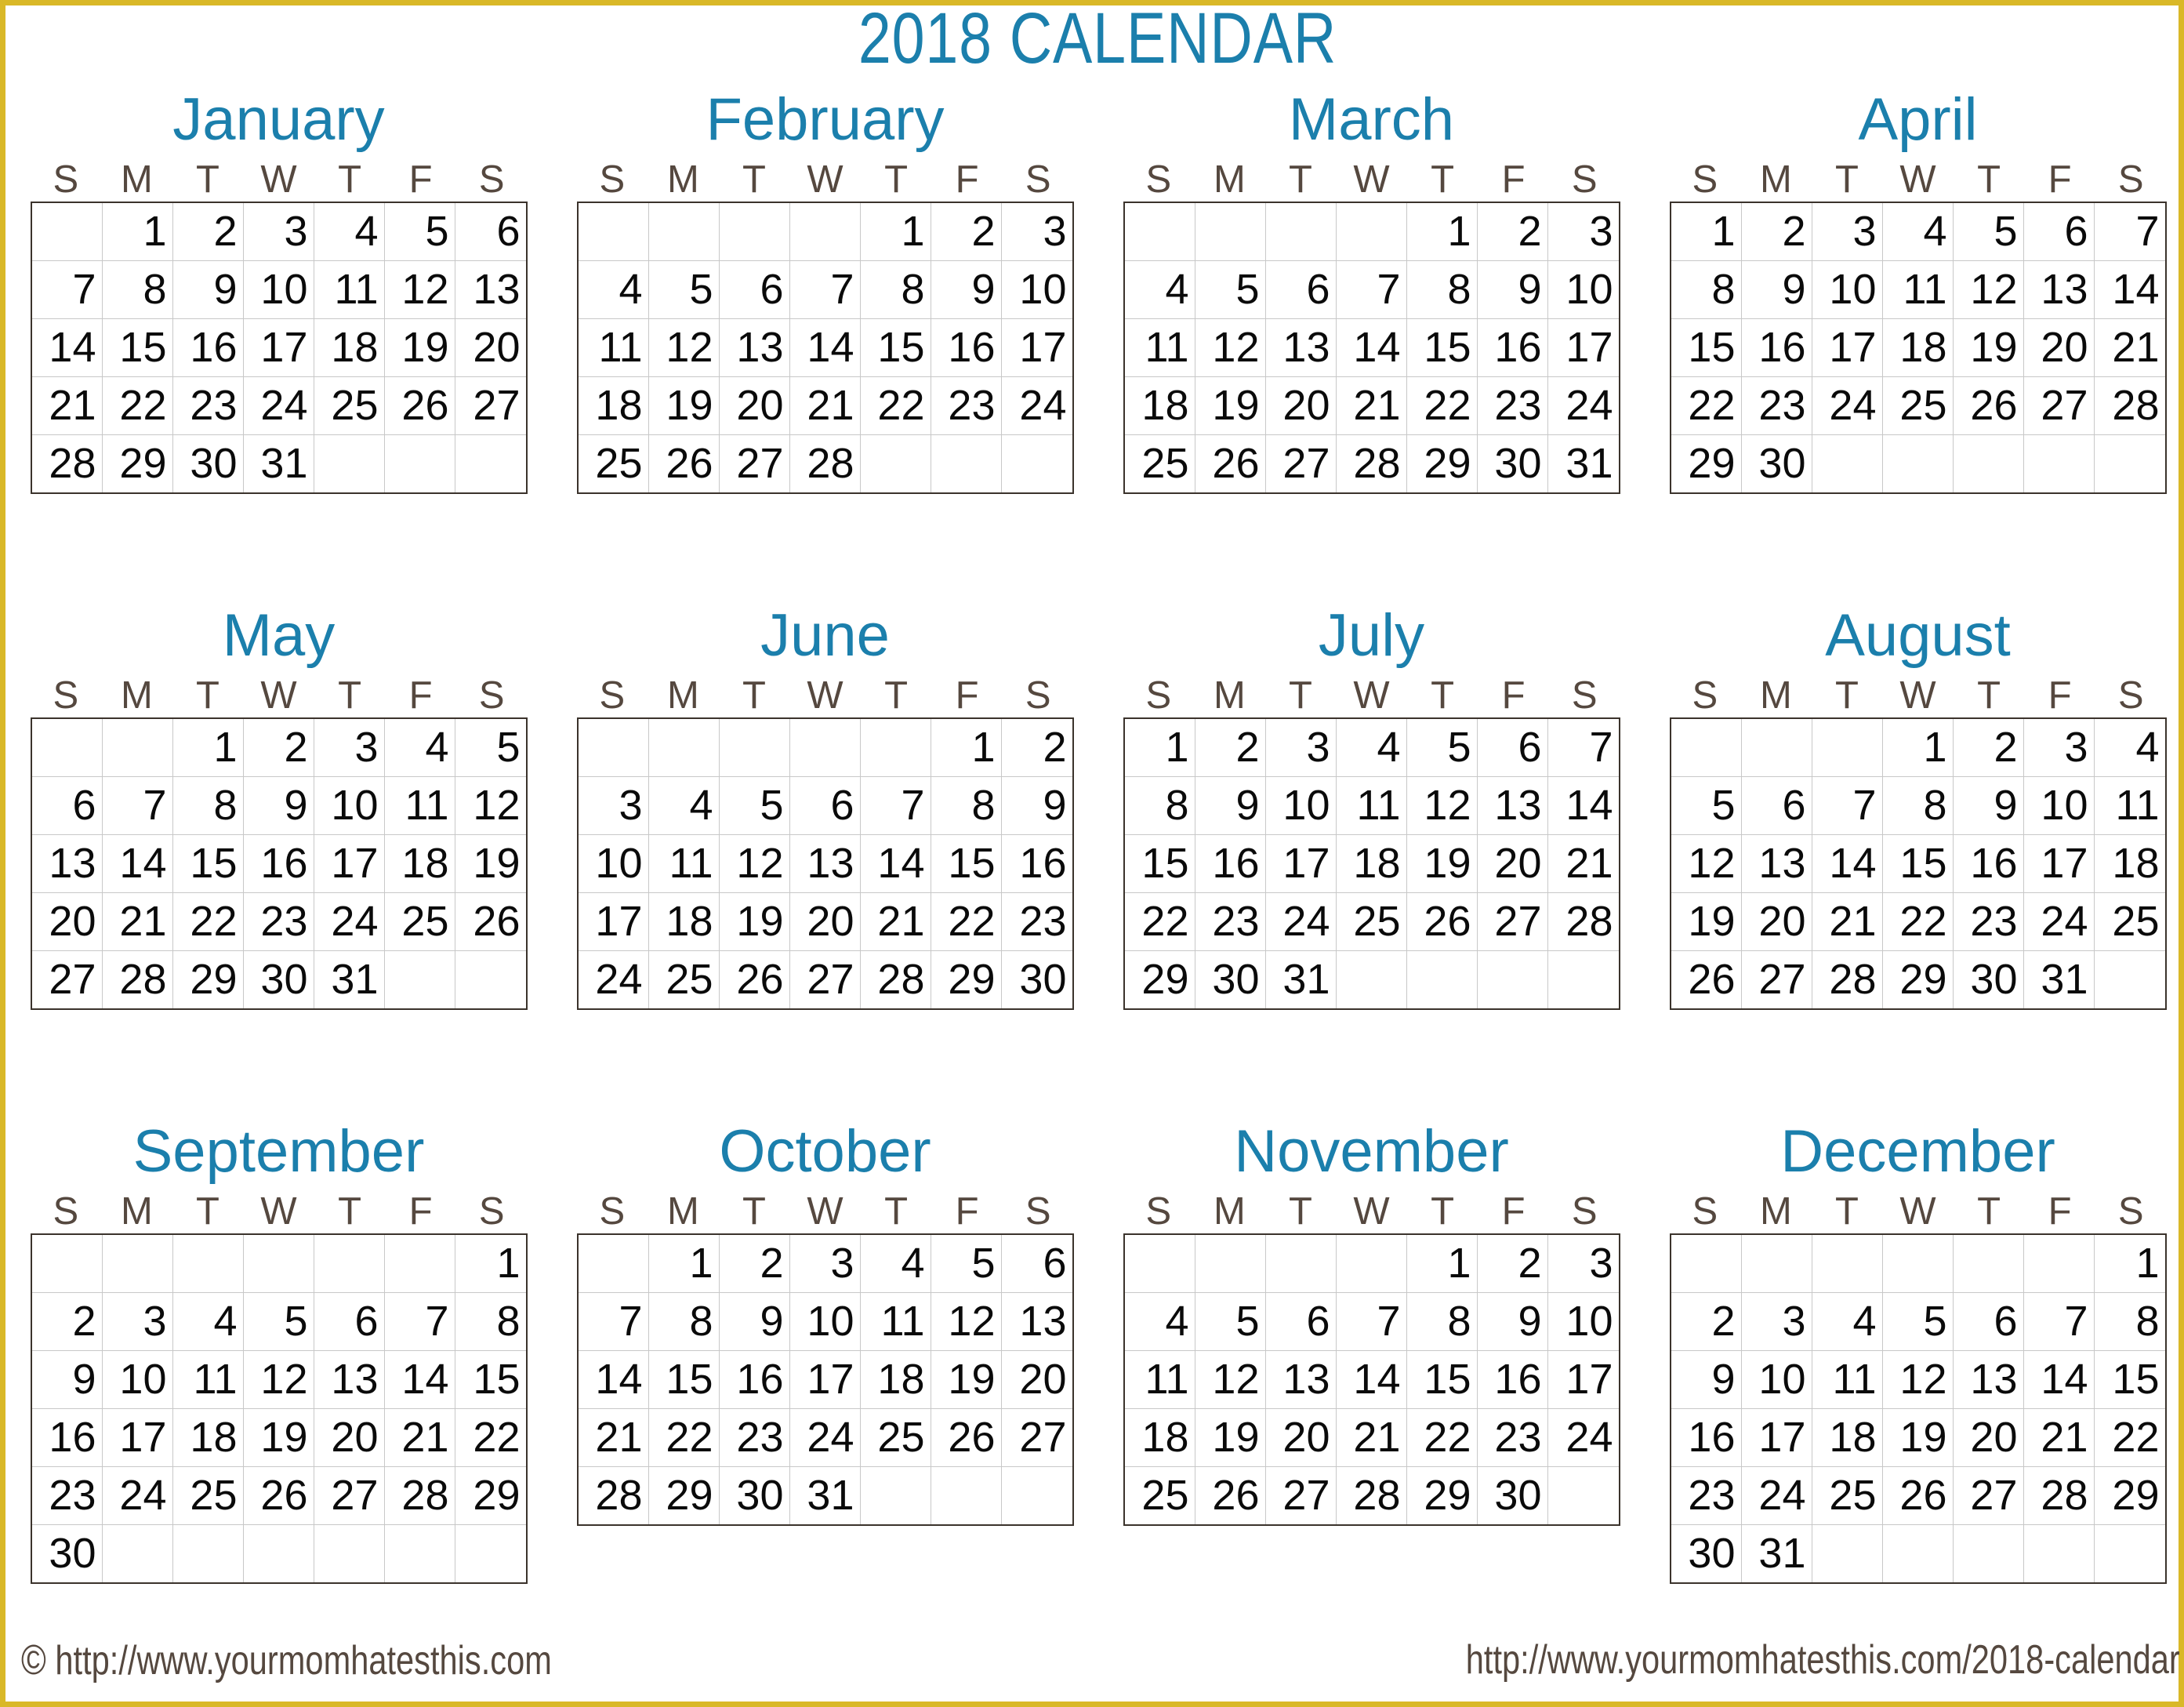  What do you see at coordinates (896, 1263) in the screenshot?
I see `day-cell: 4` at bounding box center [896, 1263].